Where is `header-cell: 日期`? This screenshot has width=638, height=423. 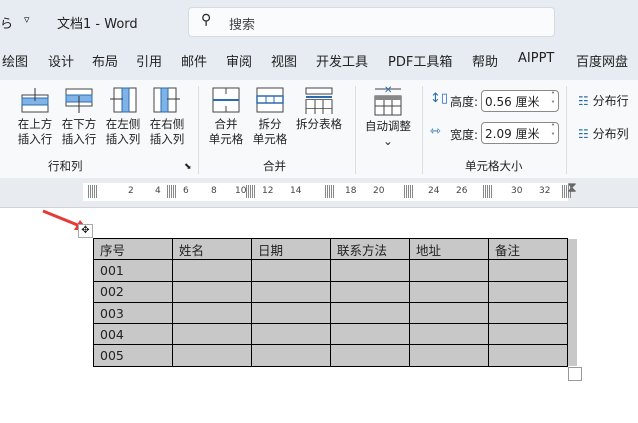 header-cell: 日期 is located at coordinates (291, 249).